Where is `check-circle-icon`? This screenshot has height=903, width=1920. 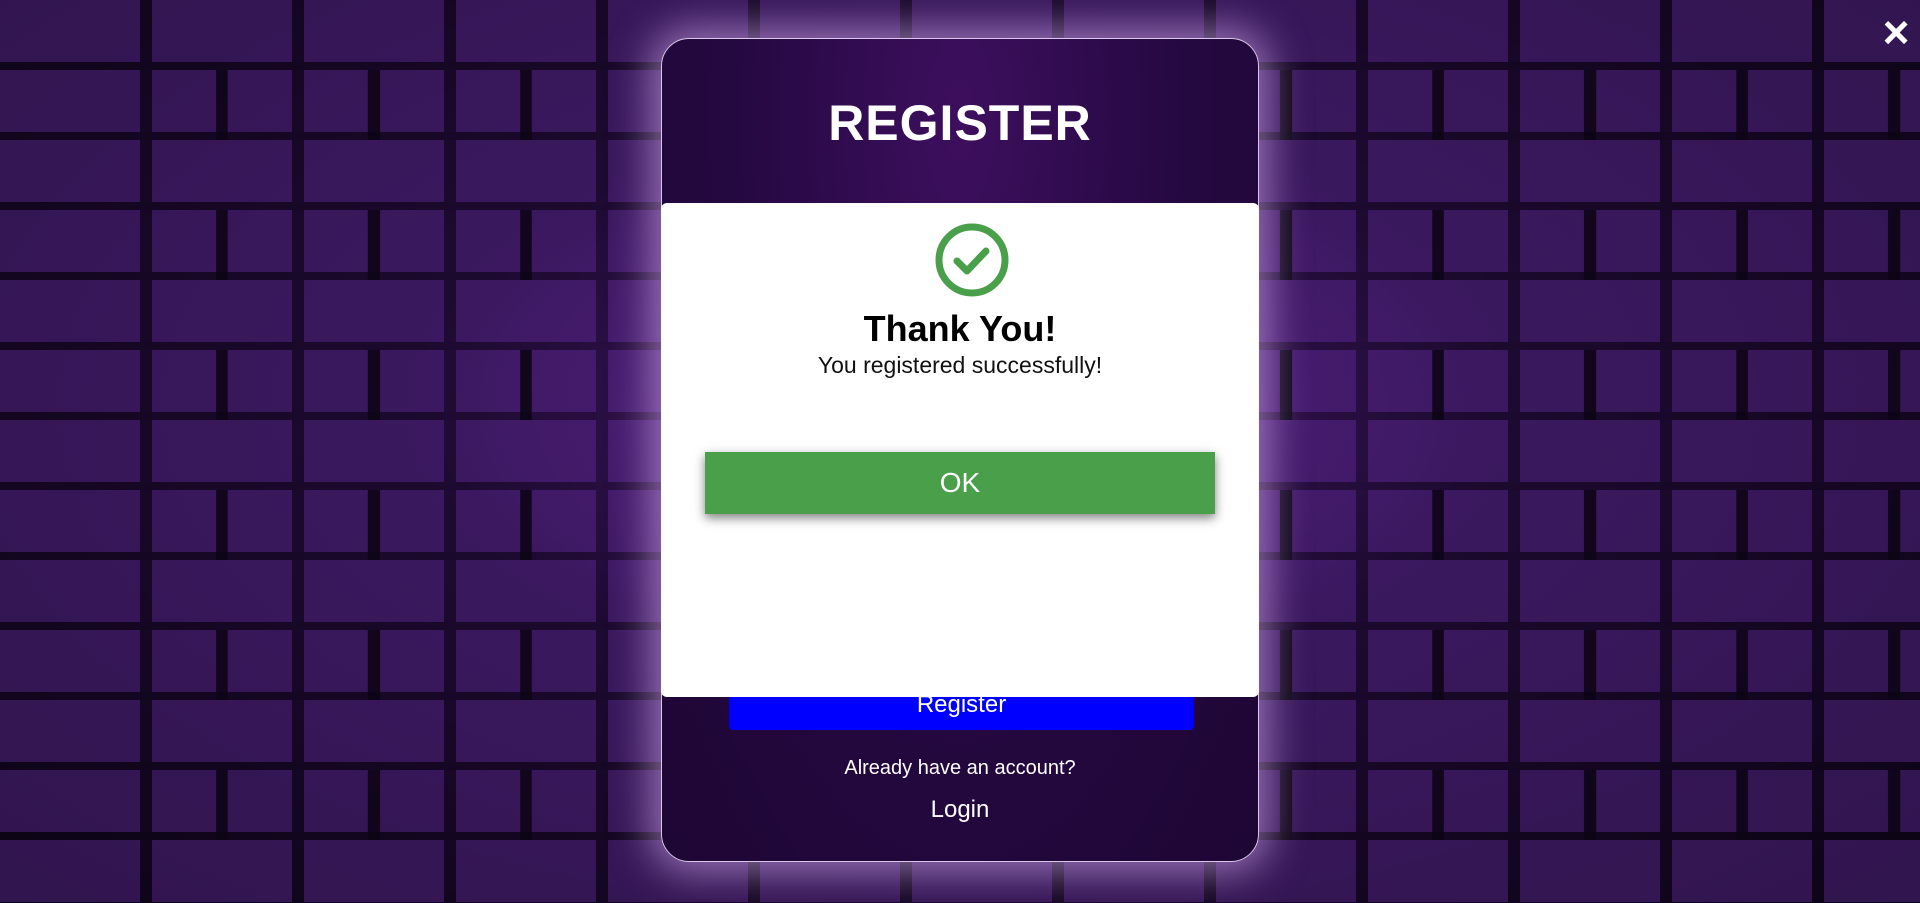 check-circle-icon is located at coordinates (972, 260).